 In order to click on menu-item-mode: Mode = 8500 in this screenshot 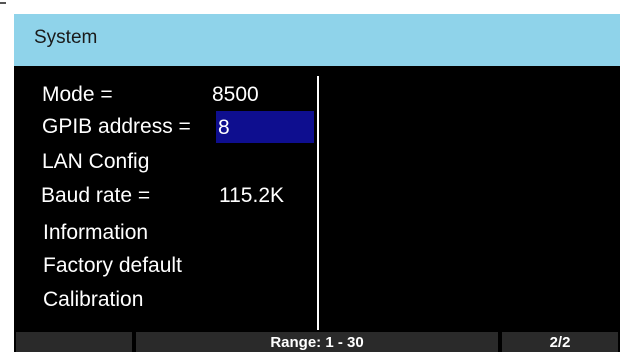, I will do `click(177, 95)`.